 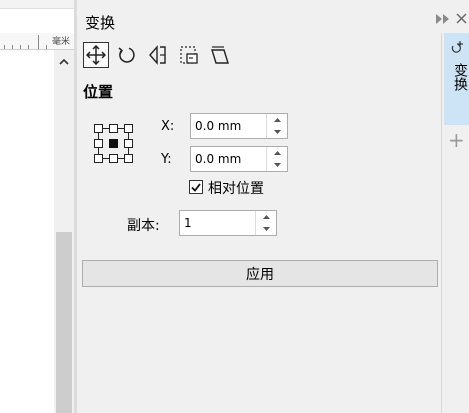 I want to click on skew-tool-icon, so click(x=220, y=55).